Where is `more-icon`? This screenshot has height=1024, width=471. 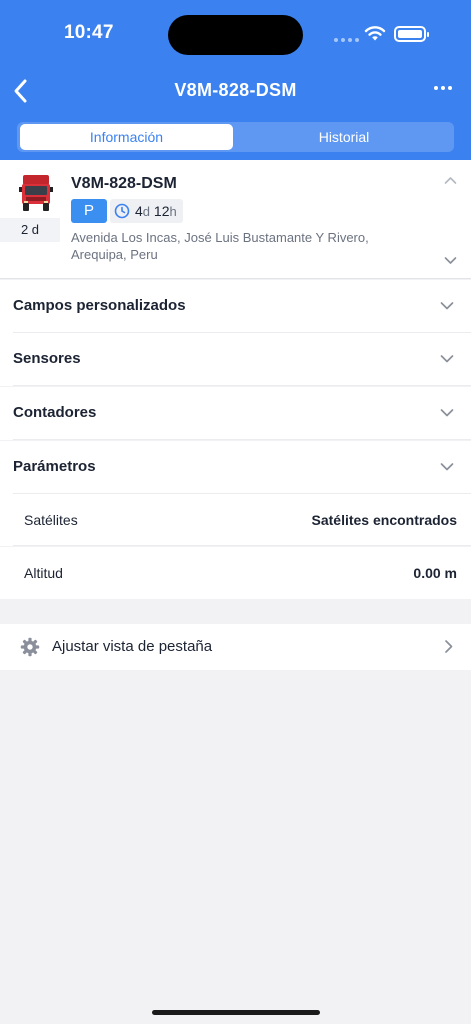
more-icon is located at coordinates (443, 88).